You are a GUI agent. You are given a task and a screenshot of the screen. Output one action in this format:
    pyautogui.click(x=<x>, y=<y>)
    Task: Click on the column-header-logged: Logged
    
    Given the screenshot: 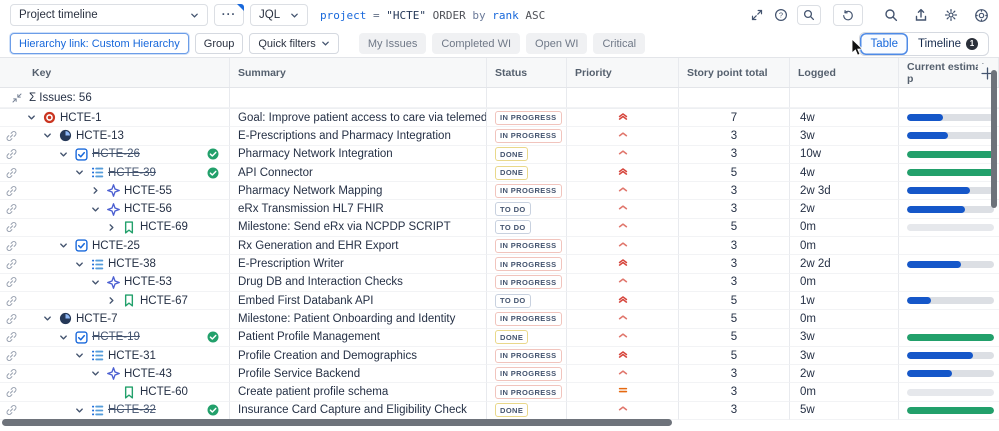 What is the action you would take?
    pyautogui.click(x=844, y=72)
    